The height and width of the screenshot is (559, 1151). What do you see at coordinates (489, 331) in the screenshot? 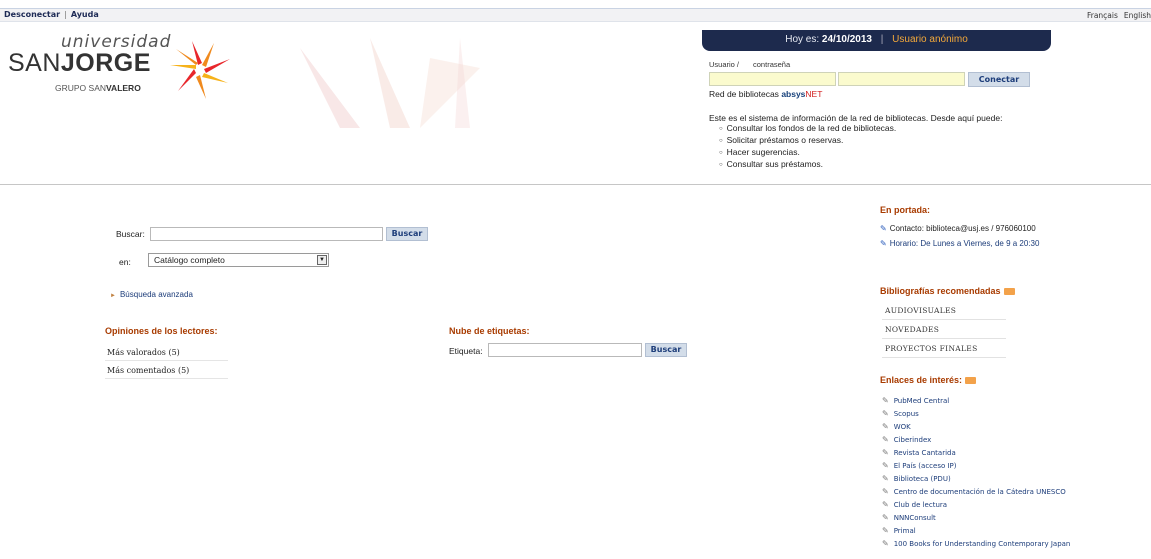
I see `tags-title: Nube de etiquetas:` at bounding box center [489, 331].